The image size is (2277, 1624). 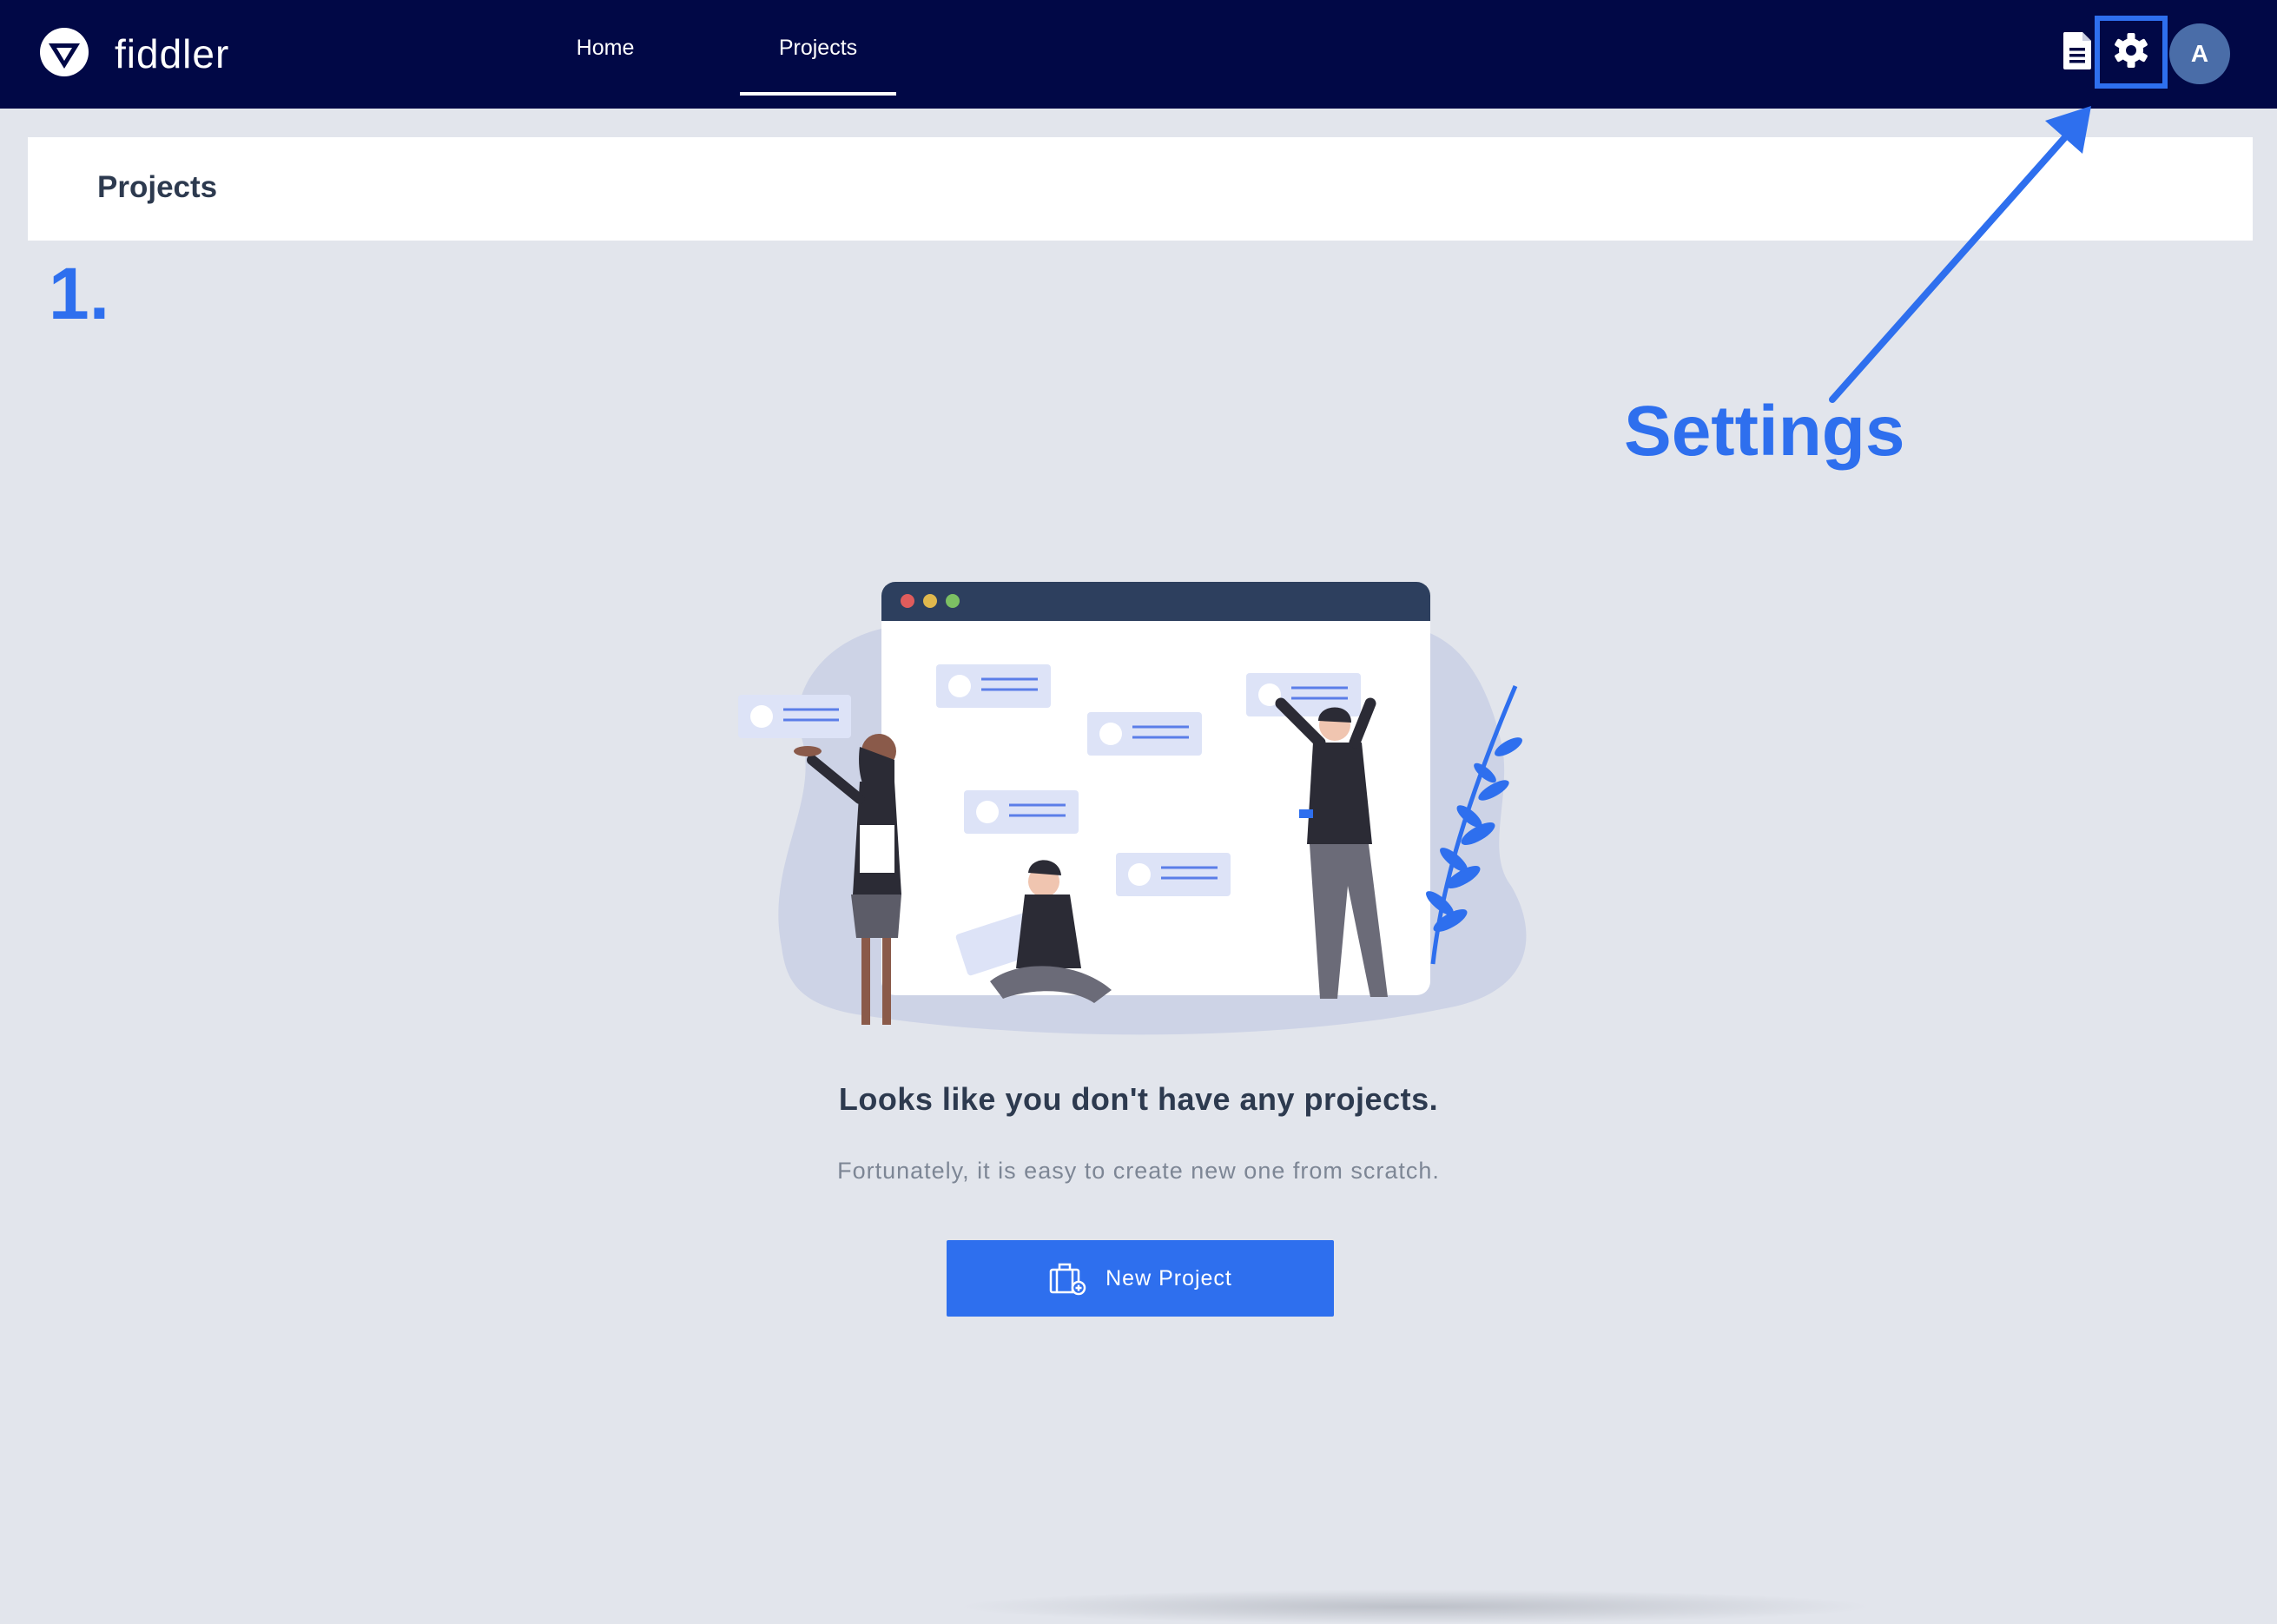 I want to click on empty-projects-illustration, so click(x=1133, y=808).